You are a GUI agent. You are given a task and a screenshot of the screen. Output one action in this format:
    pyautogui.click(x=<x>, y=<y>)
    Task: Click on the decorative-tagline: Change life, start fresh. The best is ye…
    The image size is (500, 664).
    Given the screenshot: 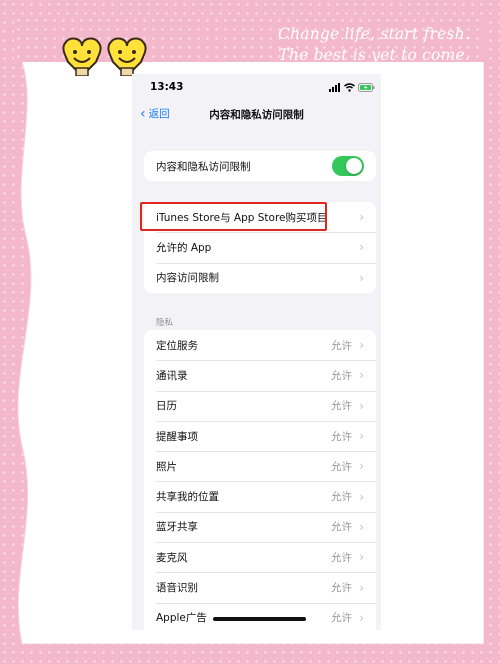 What is the action you would take?
    pyautogui.click(x=345, y=45)
    